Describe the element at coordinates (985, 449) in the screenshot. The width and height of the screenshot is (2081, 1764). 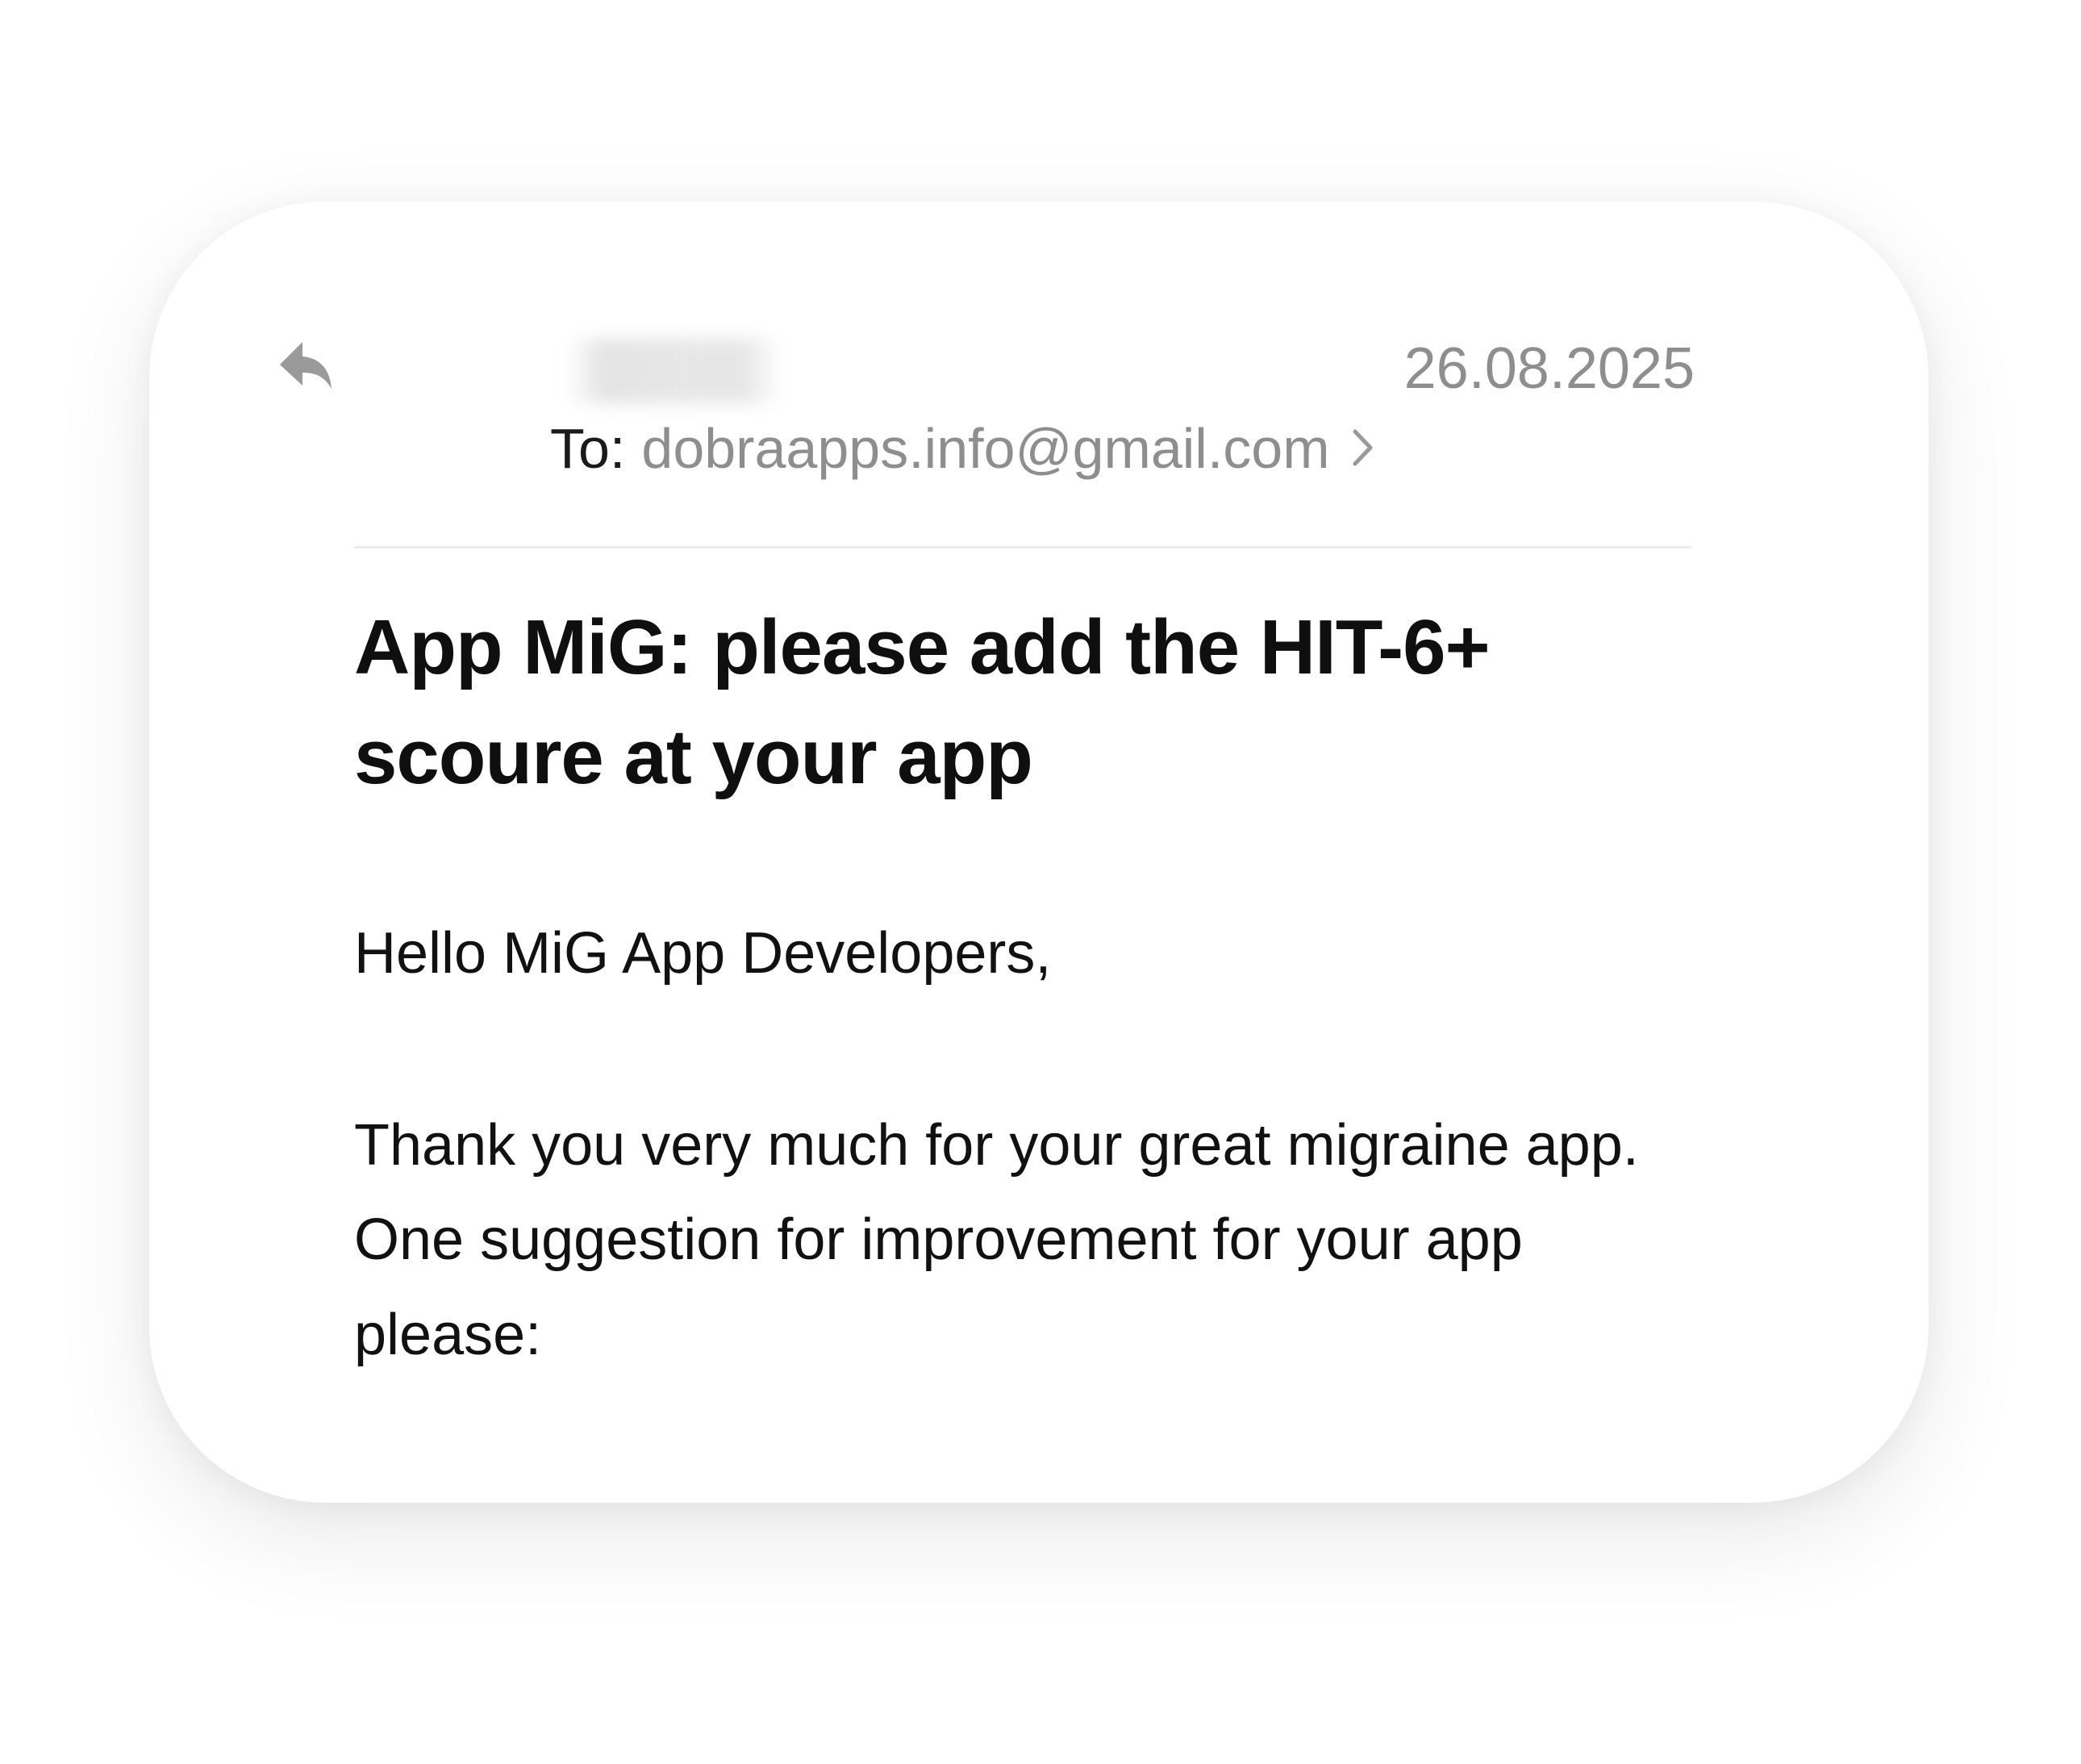
I see `recipient-address: dobraapps.info@gmail.com` at that location.